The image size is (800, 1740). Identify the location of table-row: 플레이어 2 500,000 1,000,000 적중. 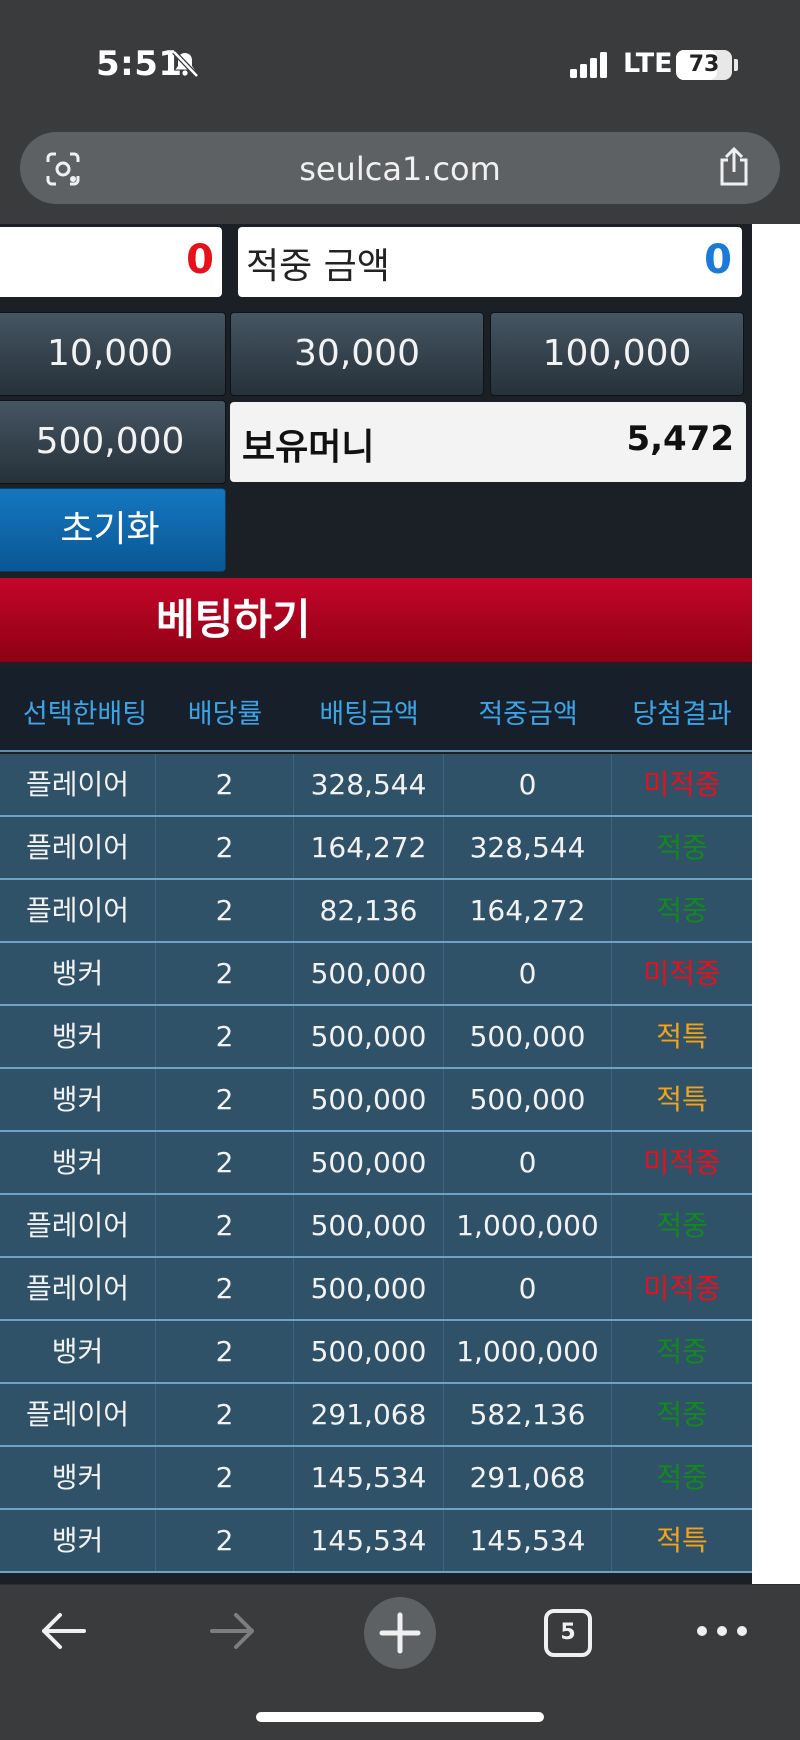
(376, 1226).